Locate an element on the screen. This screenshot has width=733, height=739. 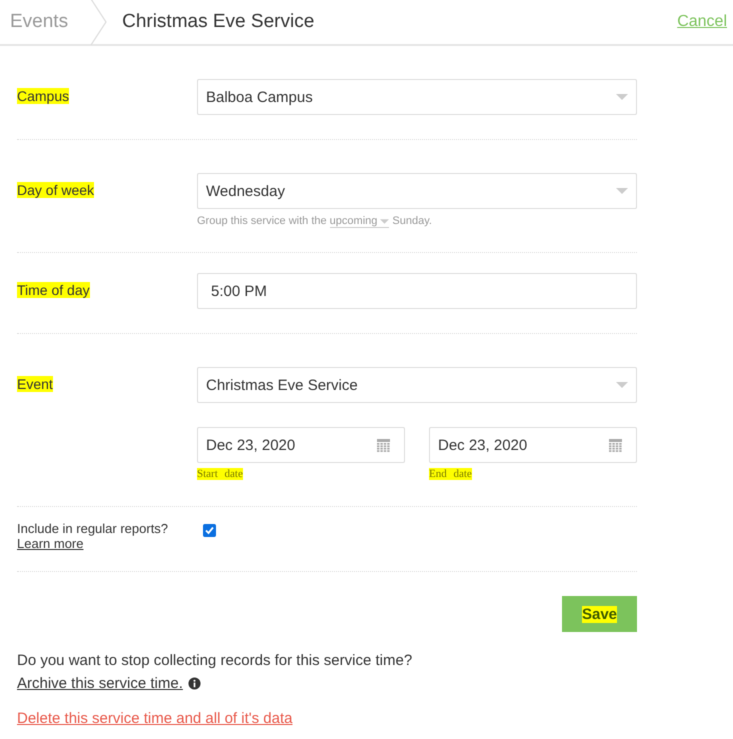
dropdown-field: Balboa Campus is located at coordinates (417, 97).